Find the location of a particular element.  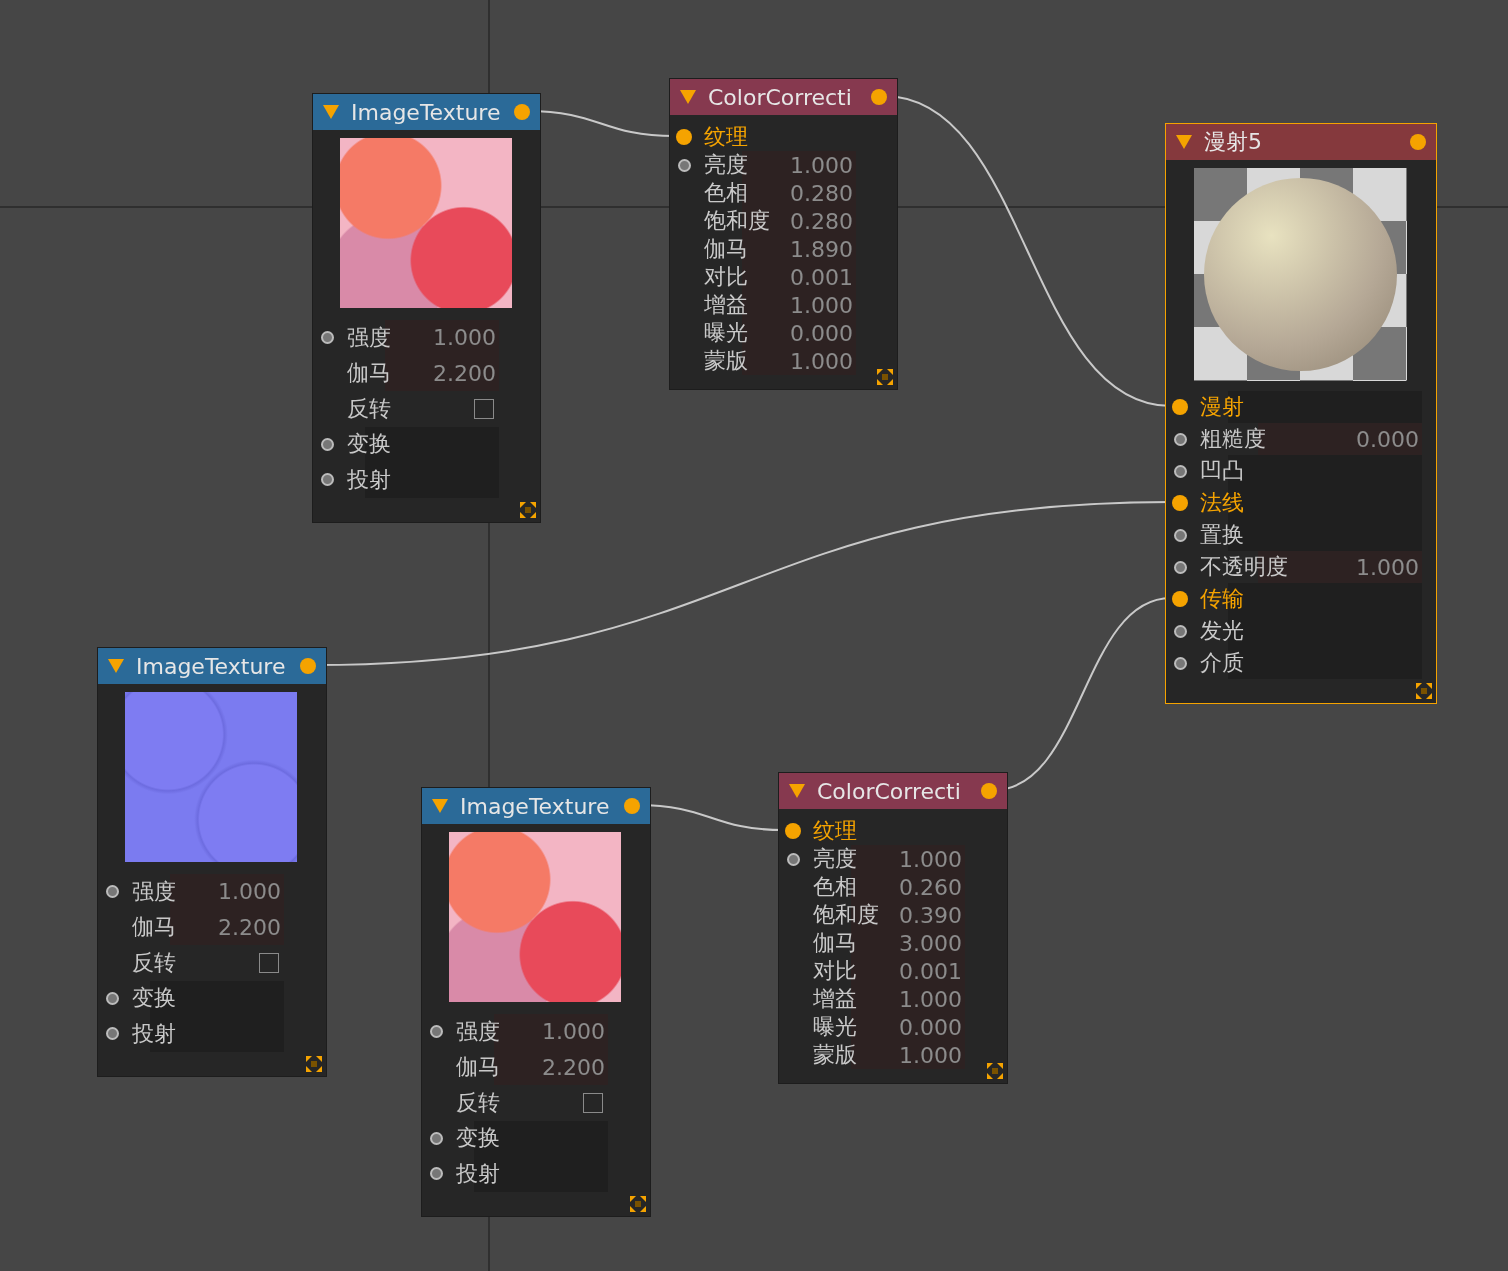

parameter-label: 置换 is located at coordinates (1222, 535).